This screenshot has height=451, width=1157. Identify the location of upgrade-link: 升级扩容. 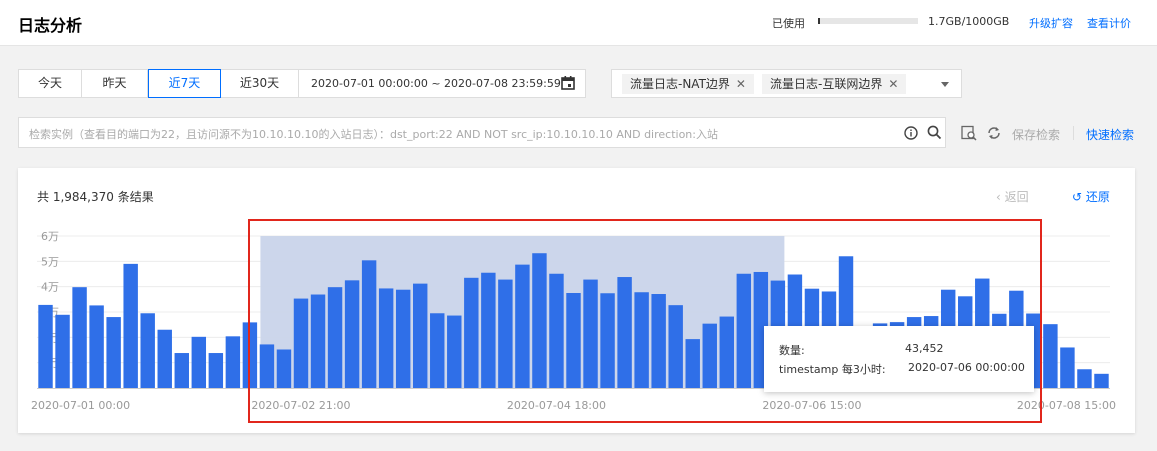
(1051, 23).